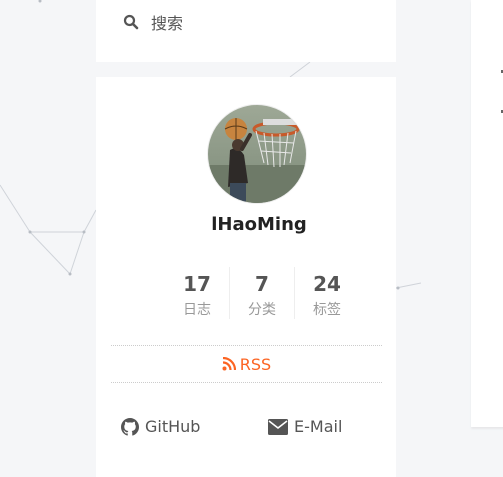  Describe the element at coordinates (262, 284) in the screenshot. I see `stat-categories-count: 7` at that location.